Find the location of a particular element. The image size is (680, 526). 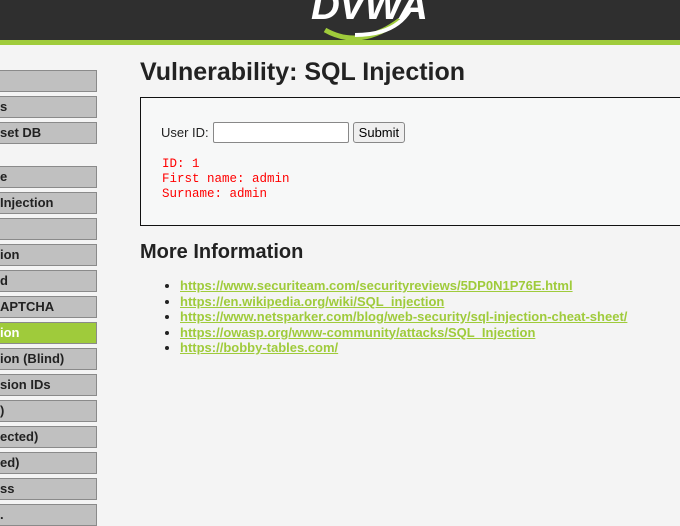

sidebar-item: ected) is located at coordinates (48, 437).